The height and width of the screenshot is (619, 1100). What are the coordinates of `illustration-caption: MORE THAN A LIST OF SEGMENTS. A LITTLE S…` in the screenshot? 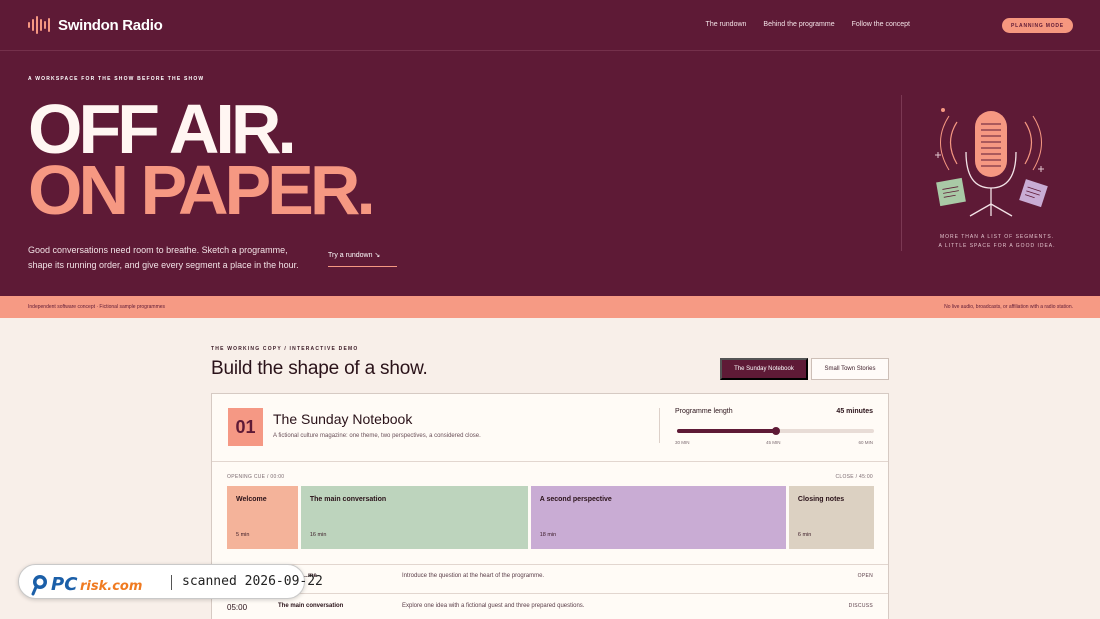 It's located at (997, 242).